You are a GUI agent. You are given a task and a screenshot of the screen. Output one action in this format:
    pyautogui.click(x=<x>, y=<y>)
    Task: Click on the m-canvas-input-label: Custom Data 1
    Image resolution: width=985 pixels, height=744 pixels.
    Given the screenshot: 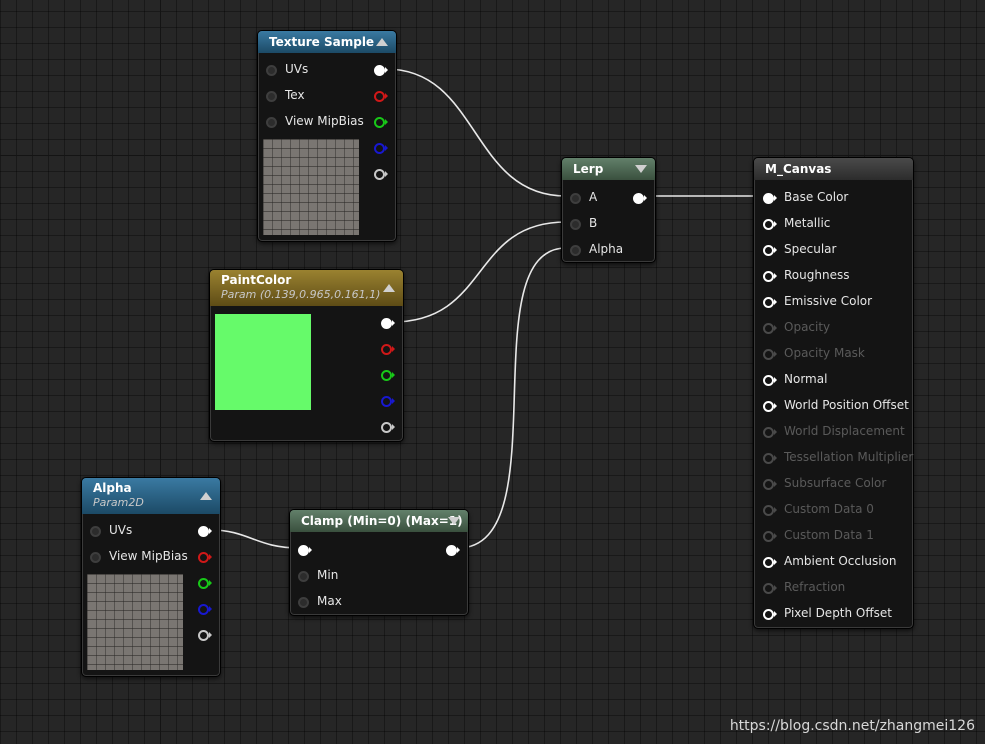 What is the action you would take?
    pyautogui.click(x=829, y=535)
    